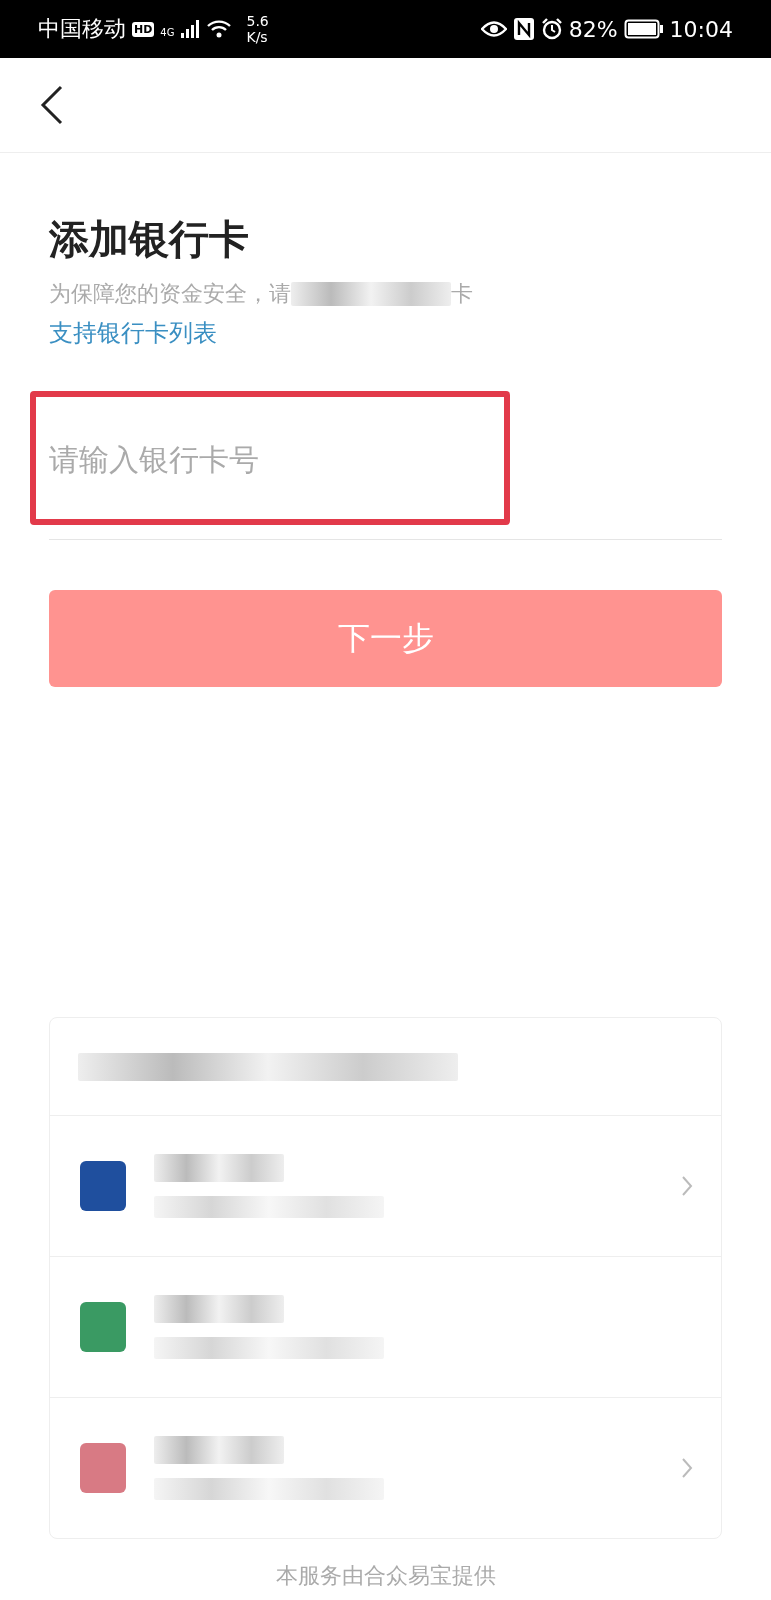  I want to click on page-title: 添加银行卡, so click(149, 239).